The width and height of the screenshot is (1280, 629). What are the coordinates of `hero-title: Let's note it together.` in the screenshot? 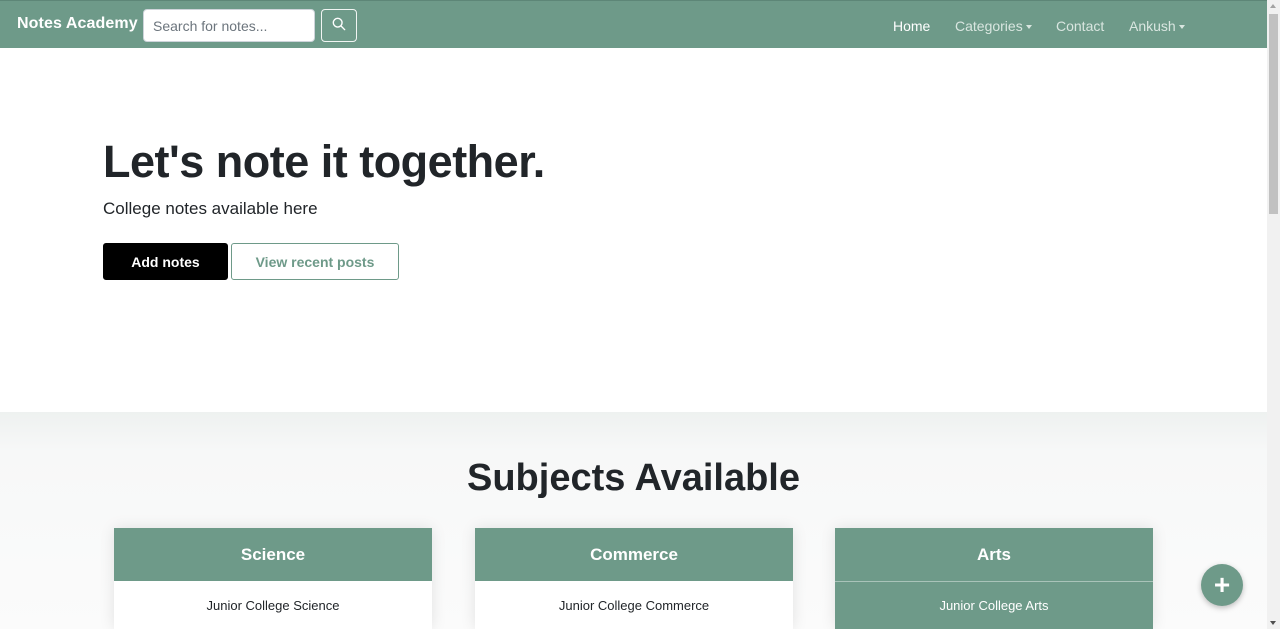 It's located at (324, 161).